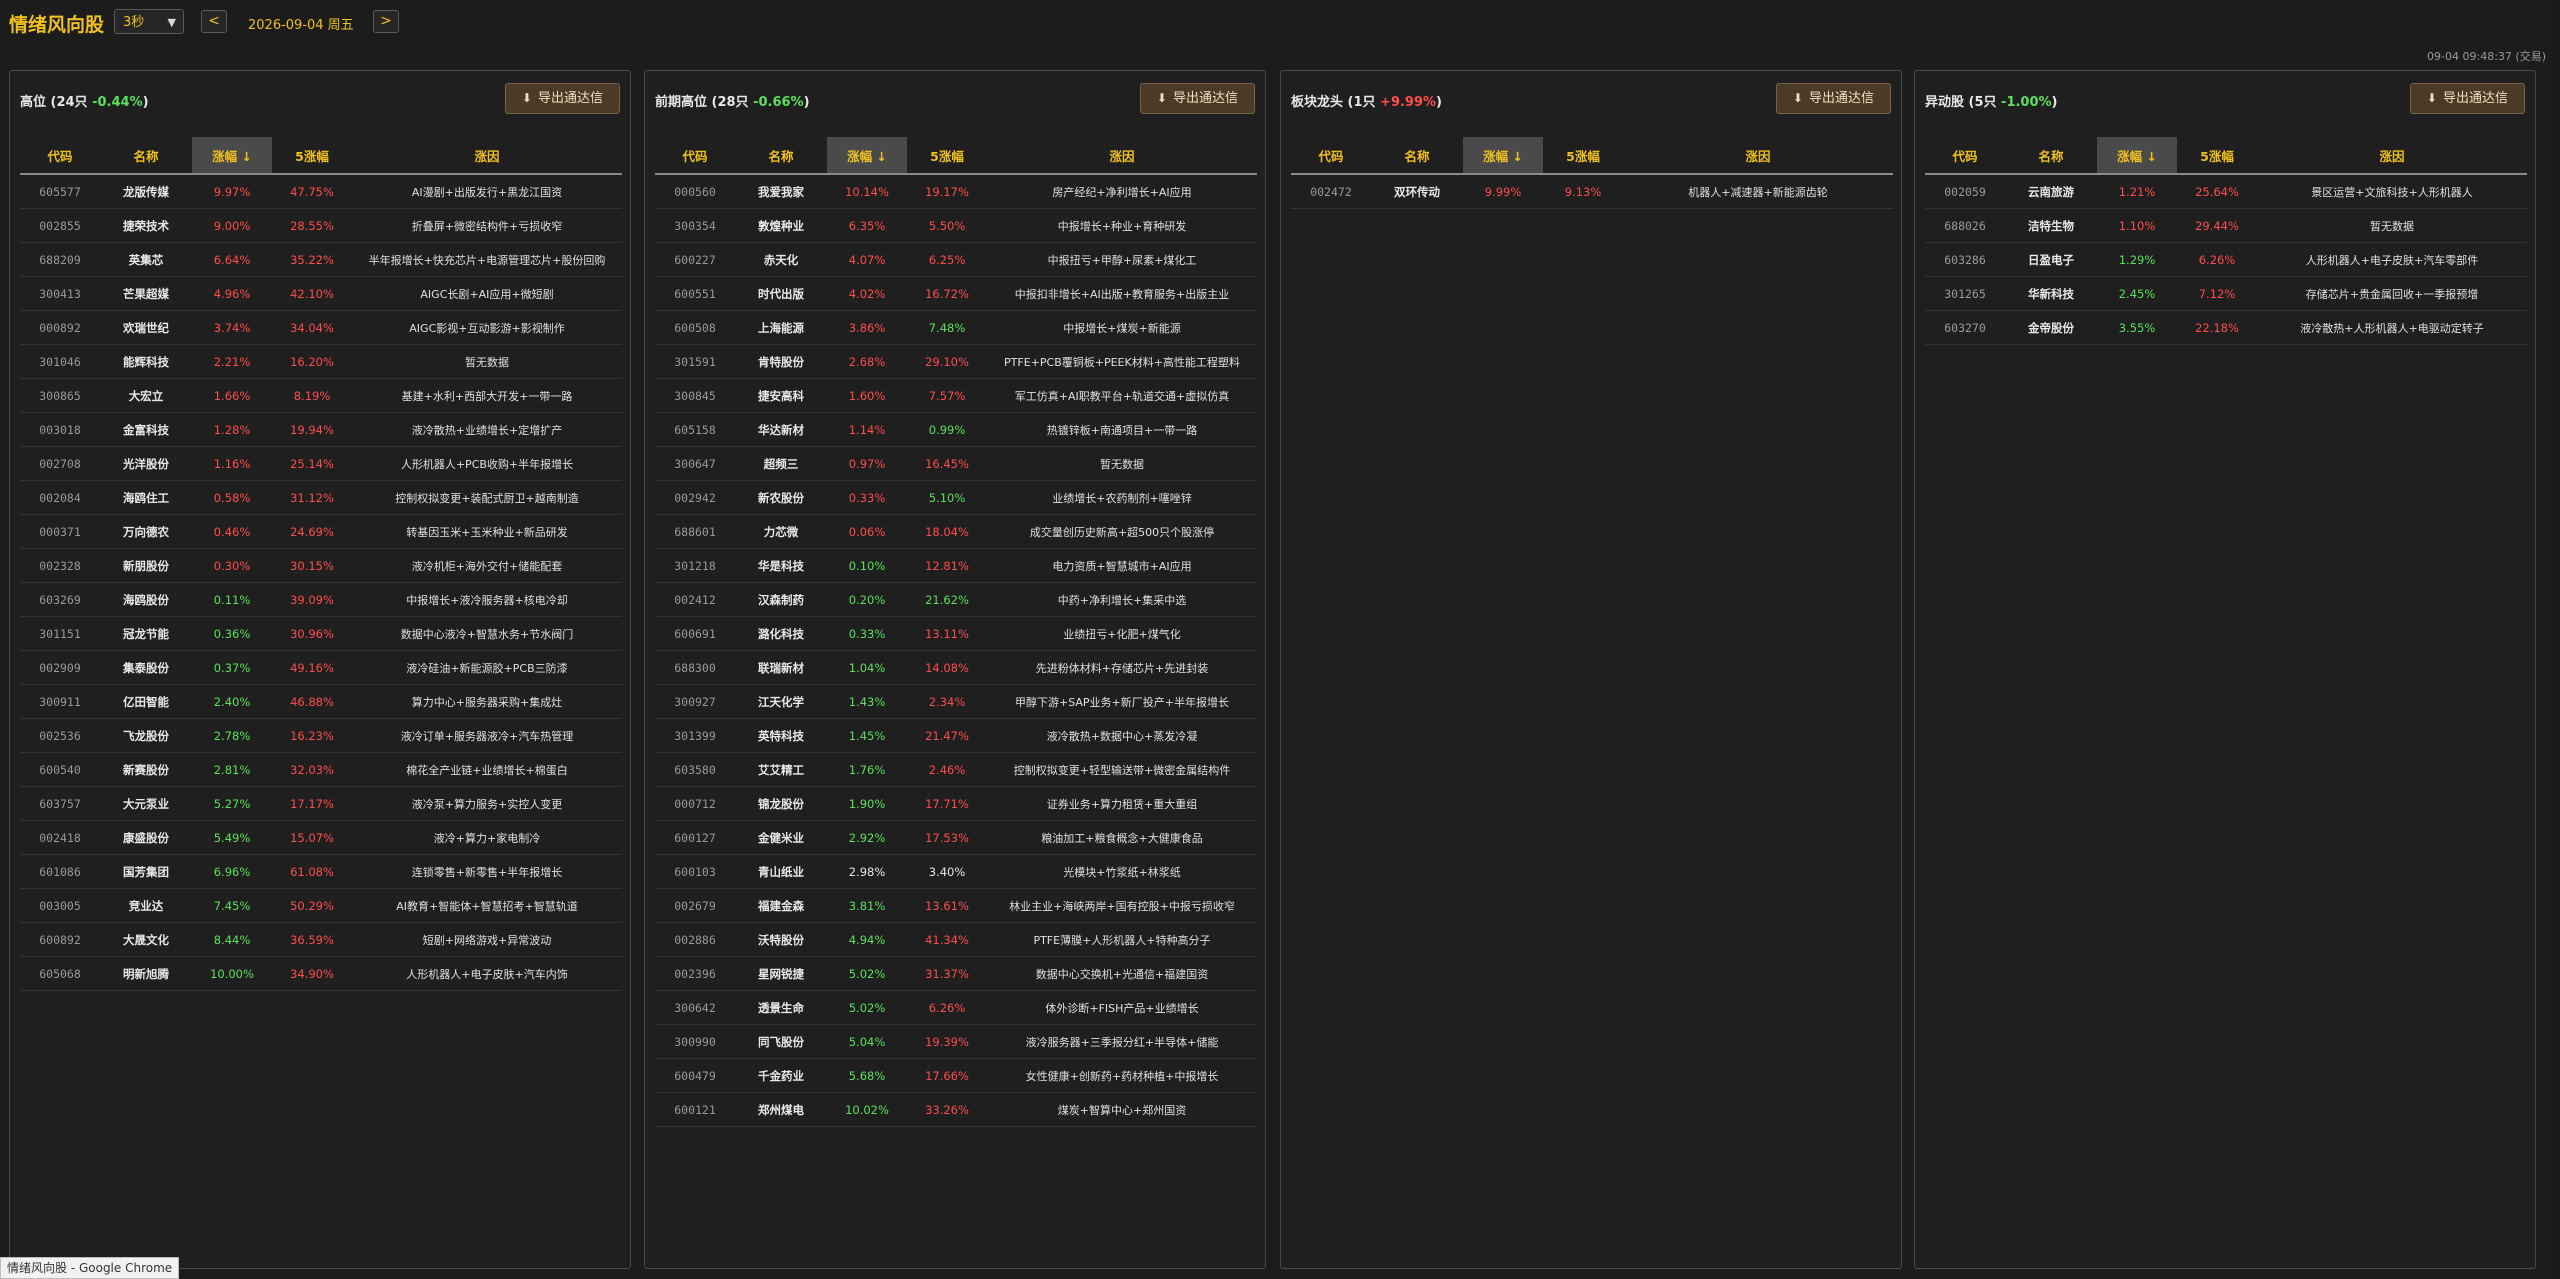 This screenshot has height=1279, width=2560. Describe the element at coordinates (232, 633) in the screenshot. I see `change-pct: 0.36%` at that location.